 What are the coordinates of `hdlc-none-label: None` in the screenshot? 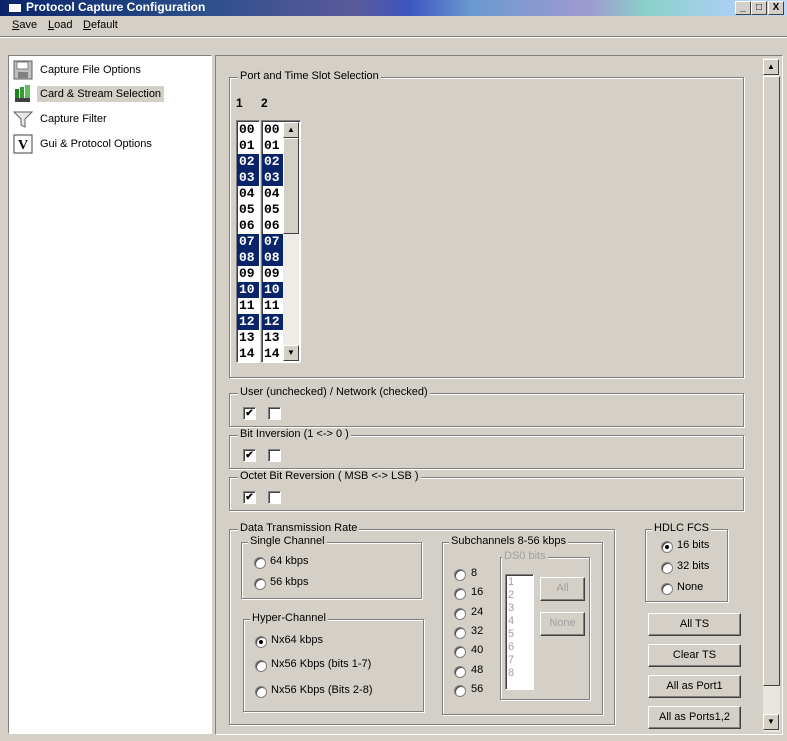 It's located at (690, 587).